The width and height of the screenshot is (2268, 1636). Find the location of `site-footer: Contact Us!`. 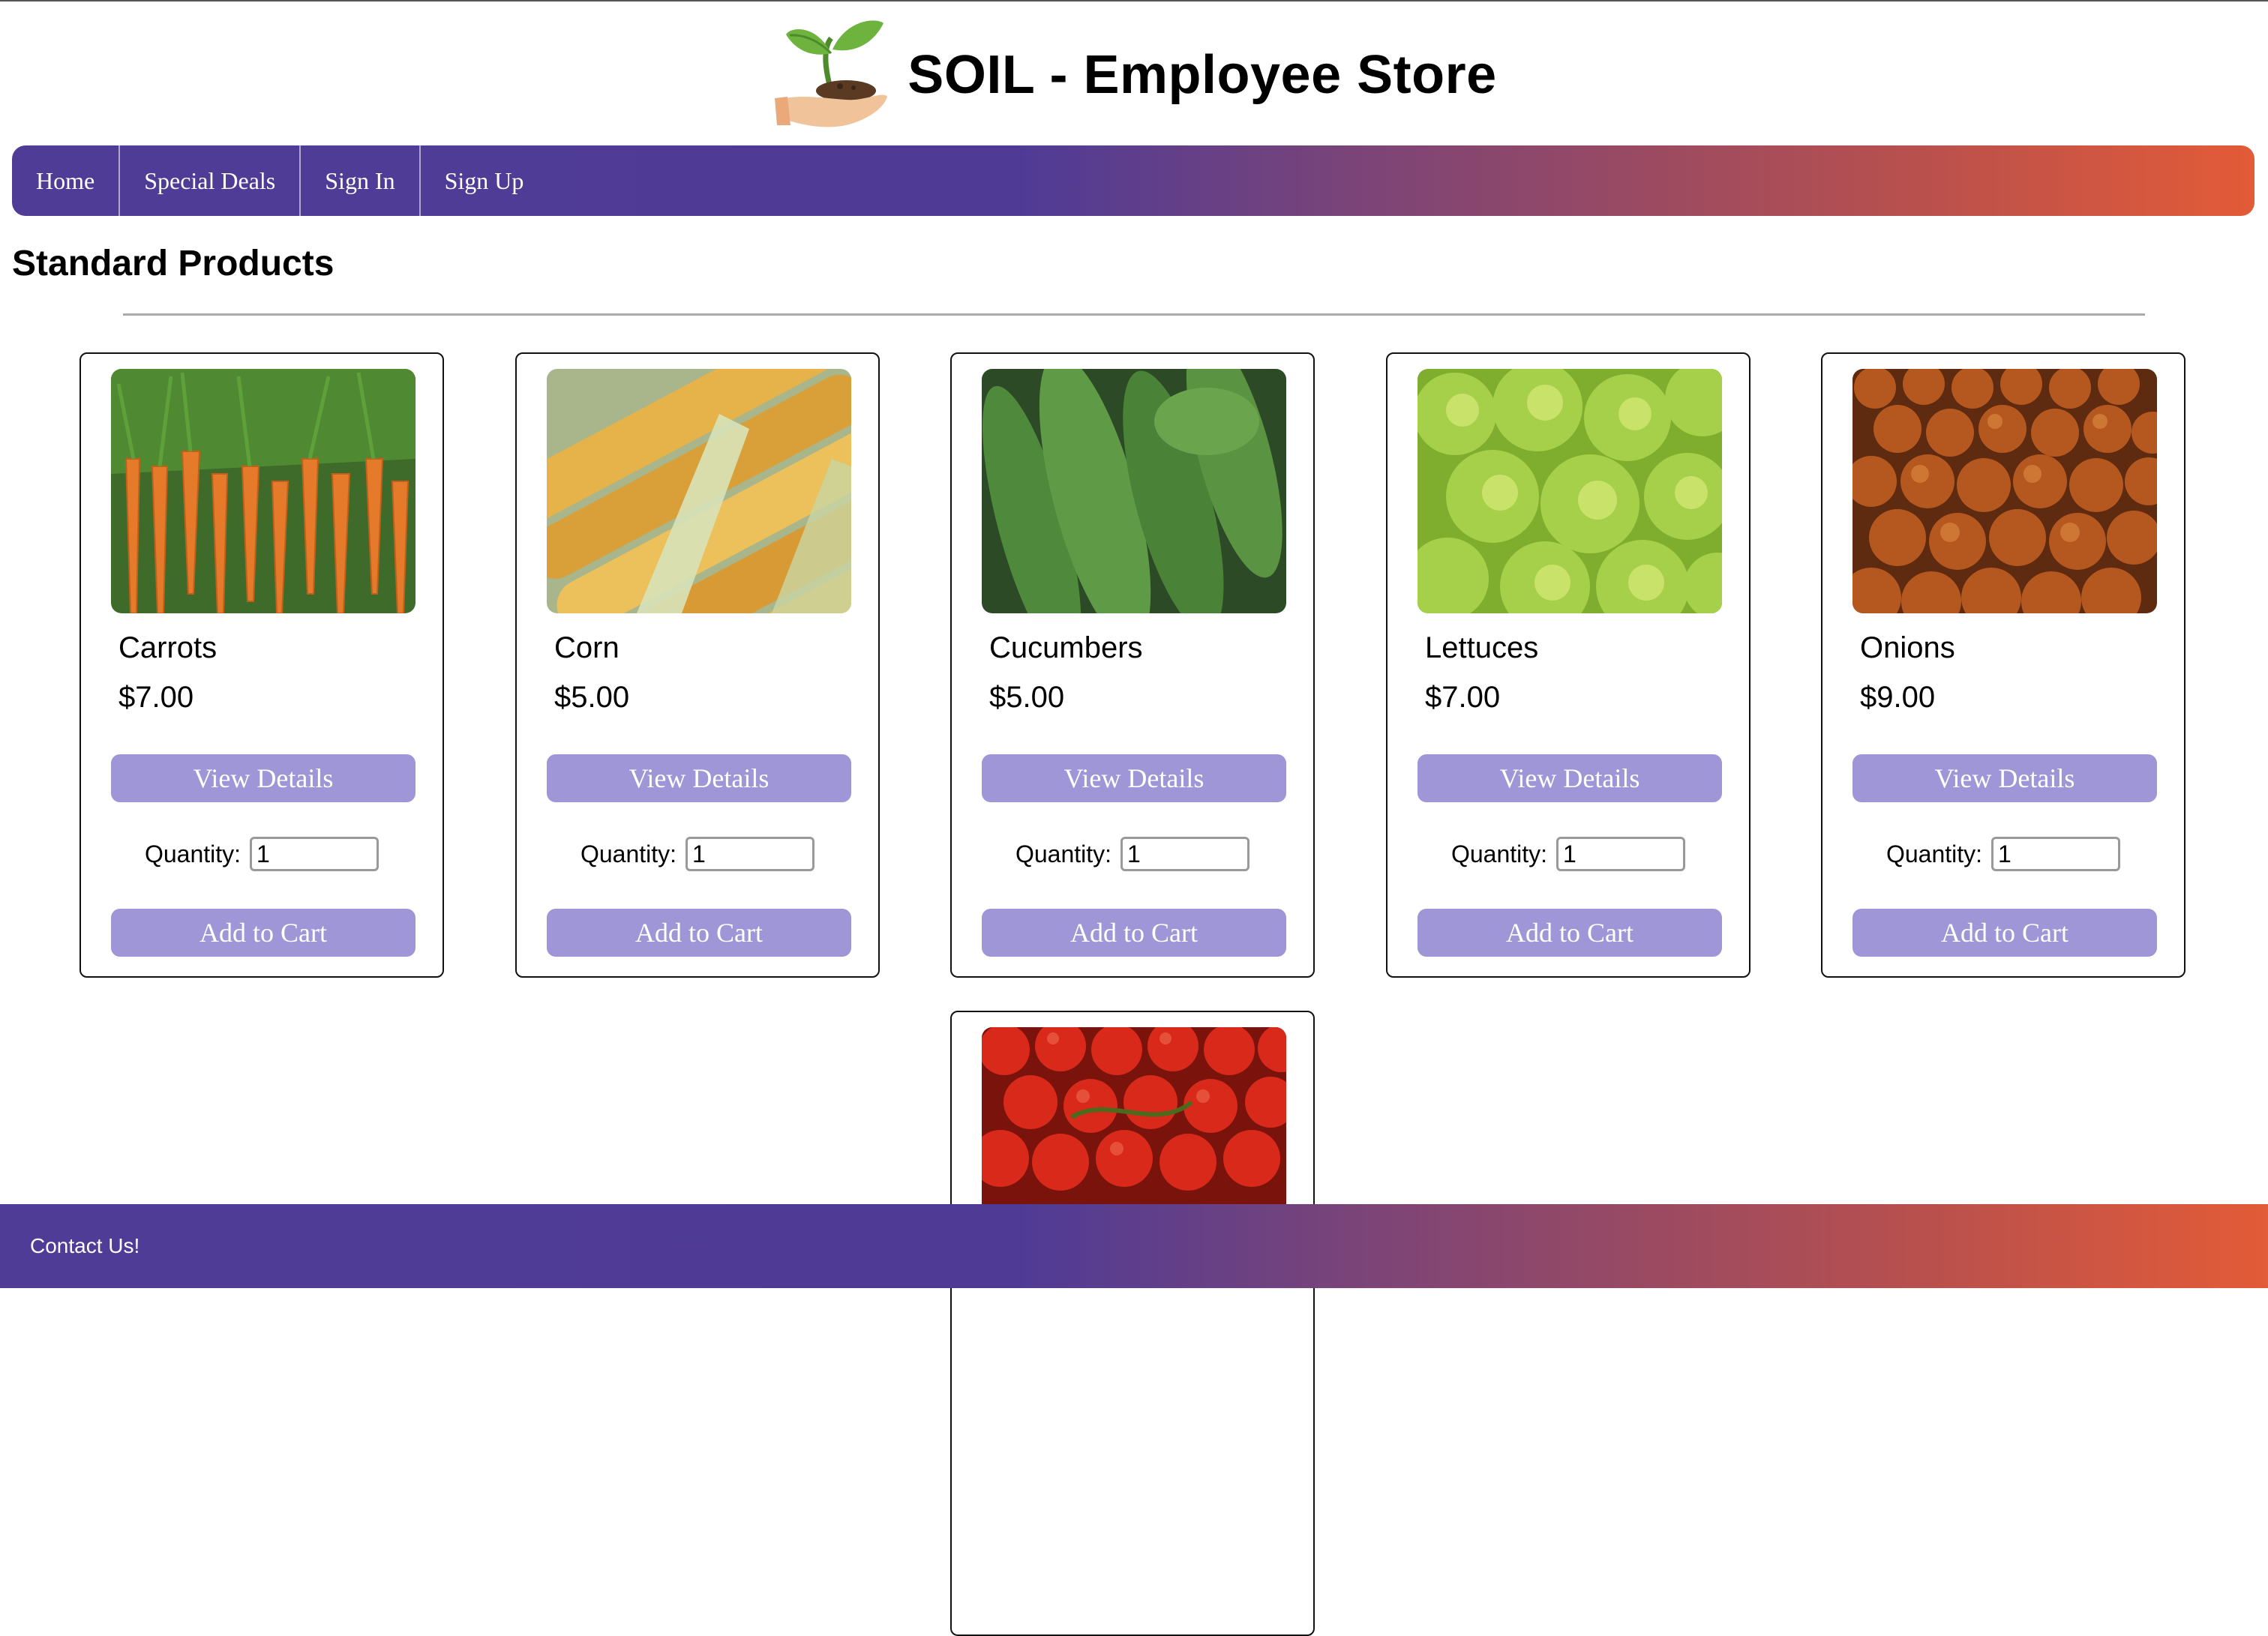

site-footer: Contact Us! is located at coordinates (1134, 1246).